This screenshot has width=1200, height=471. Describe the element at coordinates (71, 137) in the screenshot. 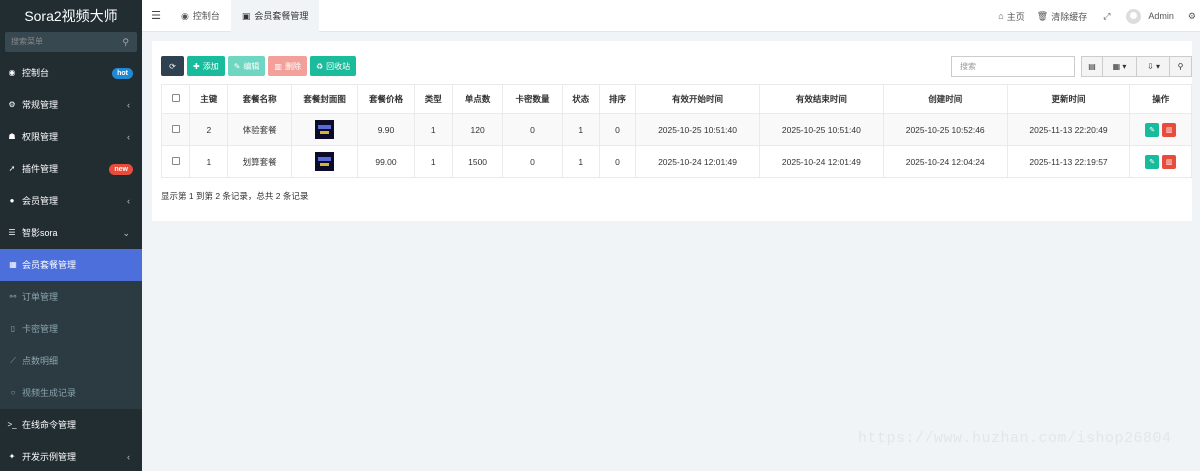

I see `sidebar-item-permission: ☗ 权限管理 ‹` at that location.